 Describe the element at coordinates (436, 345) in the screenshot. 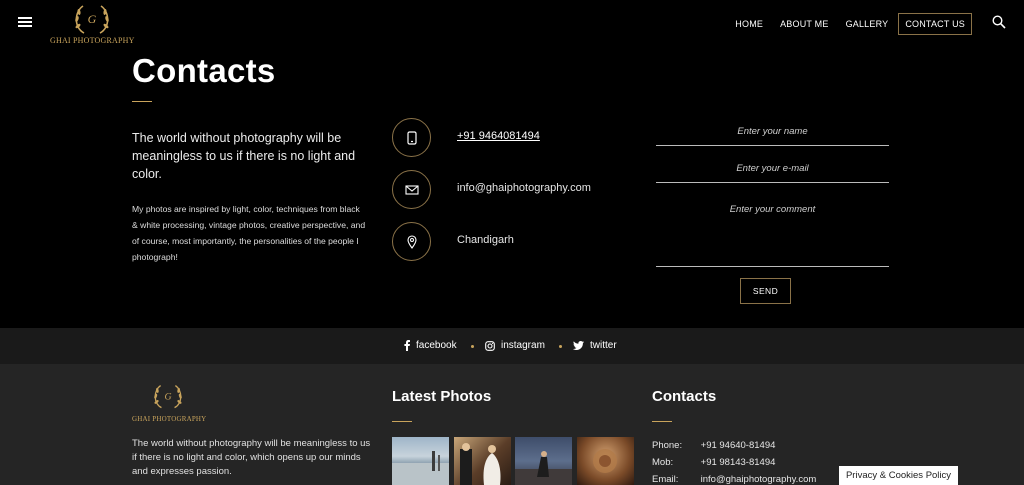

I see `facebook-label: facebook` at that location.